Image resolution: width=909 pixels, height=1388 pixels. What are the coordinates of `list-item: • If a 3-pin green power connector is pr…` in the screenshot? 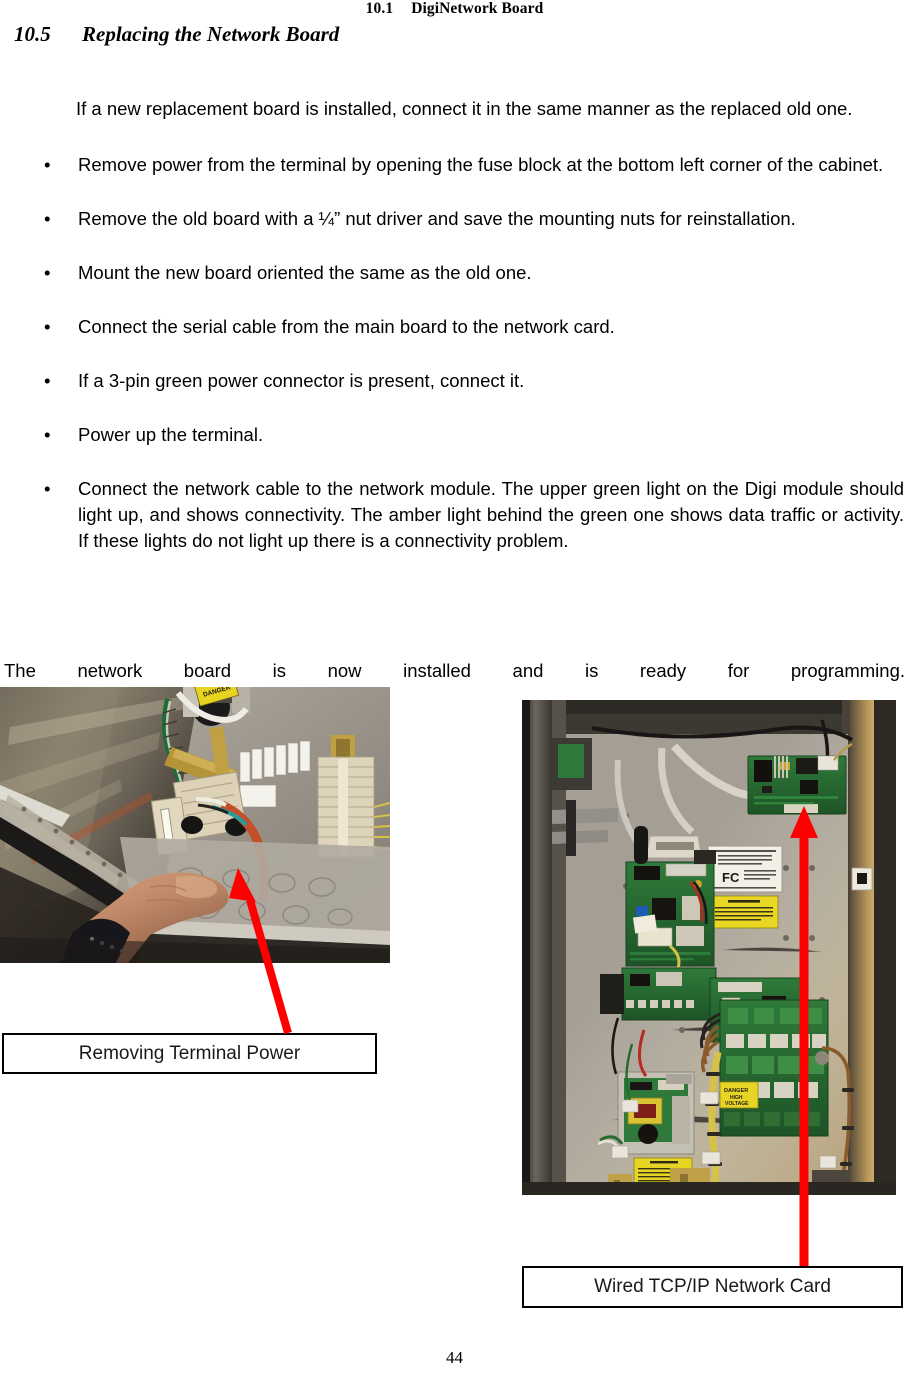 It's located at (454, 381).